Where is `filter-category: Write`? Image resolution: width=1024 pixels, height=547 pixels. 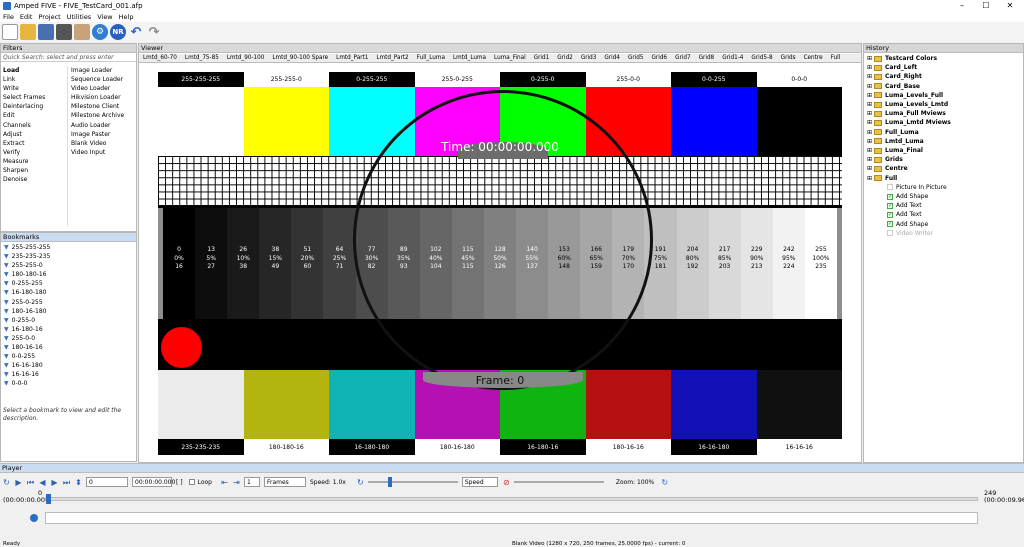
filter-category: Write is located at coordinates (24, 88).